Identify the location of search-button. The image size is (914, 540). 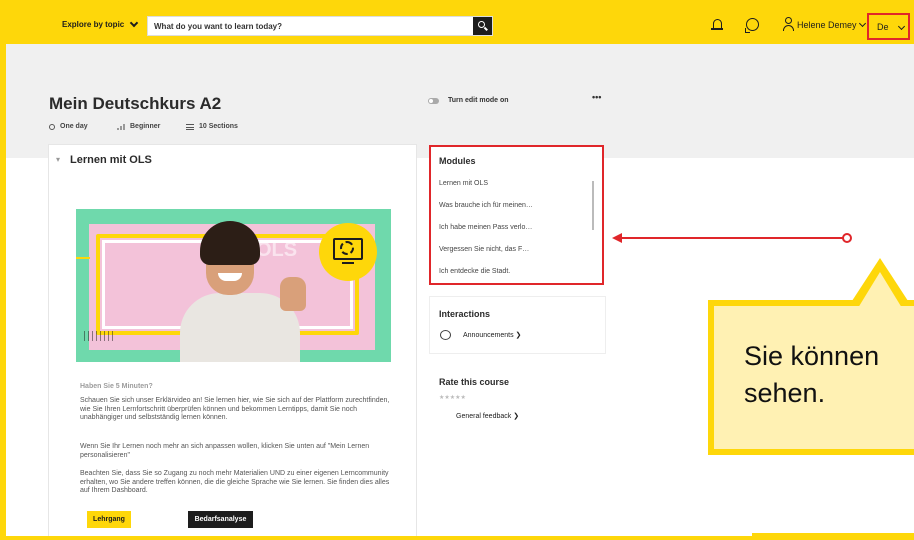
(482, 26).